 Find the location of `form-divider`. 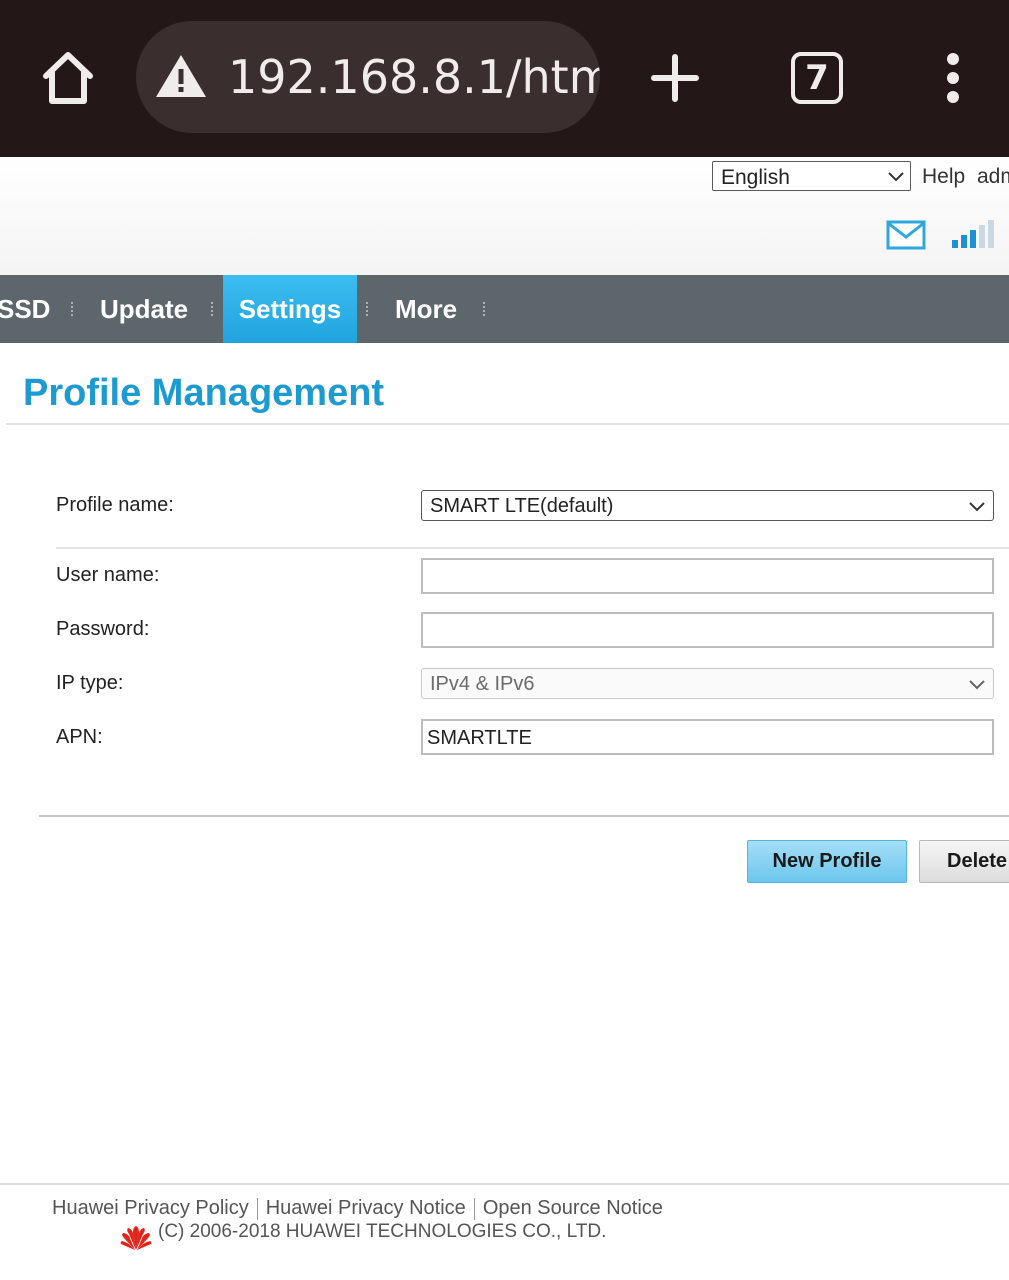

form-divider is located at coordinates (524, 816).